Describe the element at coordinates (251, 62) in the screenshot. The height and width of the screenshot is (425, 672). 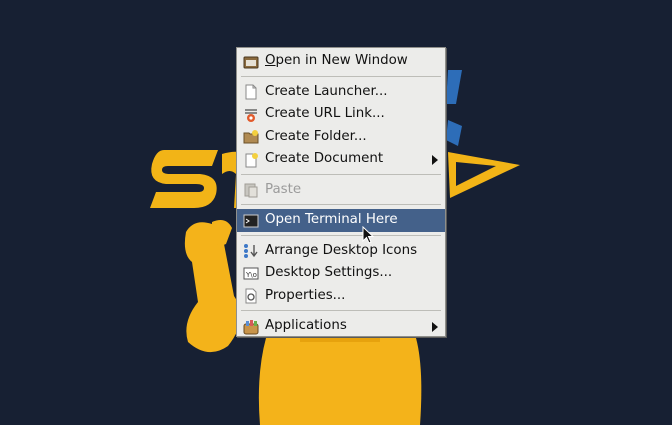
I see `folder-window-icon` at that location.